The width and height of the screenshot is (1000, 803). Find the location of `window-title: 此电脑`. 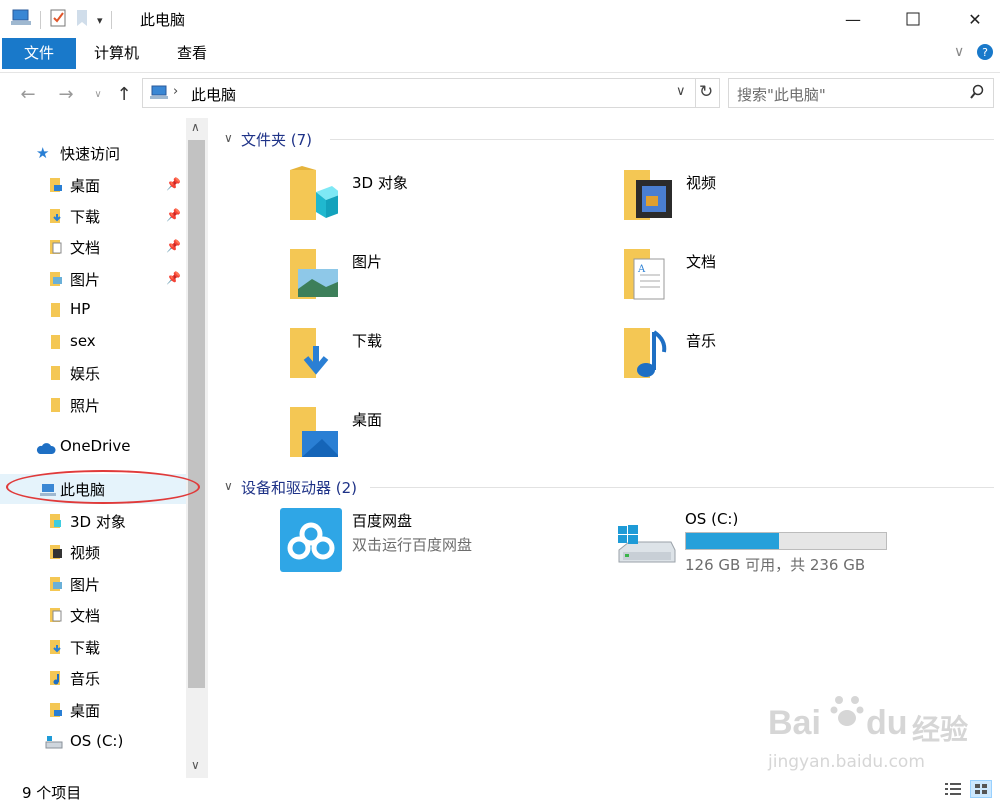

window-title: 此电脑 is located at coordinates (163, 20).